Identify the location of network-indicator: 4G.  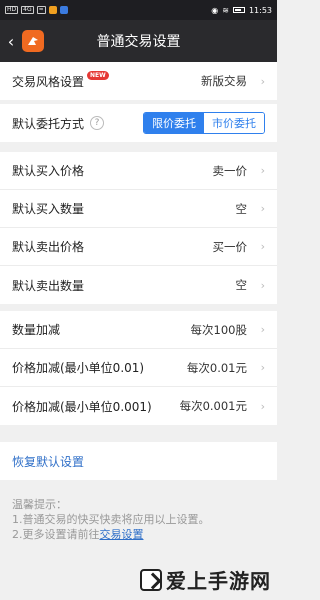
(27, 10).